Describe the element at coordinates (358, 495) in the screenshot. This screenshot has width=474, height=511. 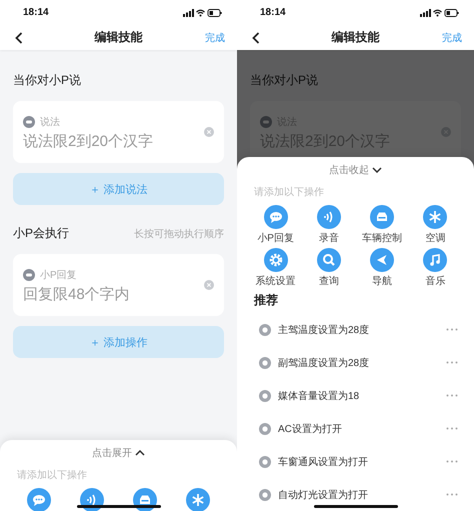
I see `recommendation-item: 自动灯光设置为打开` at that location.